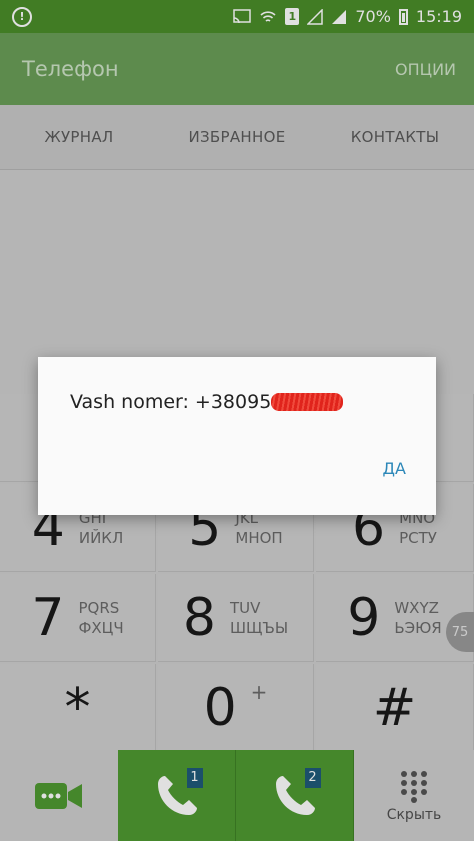 The width and height of the screenshot is (474, 841). What do you see at coordinates (171, 402) in the screenshot?
I see `dialog-message: Vash nomer: +38095` at bounding box center [171, 402].